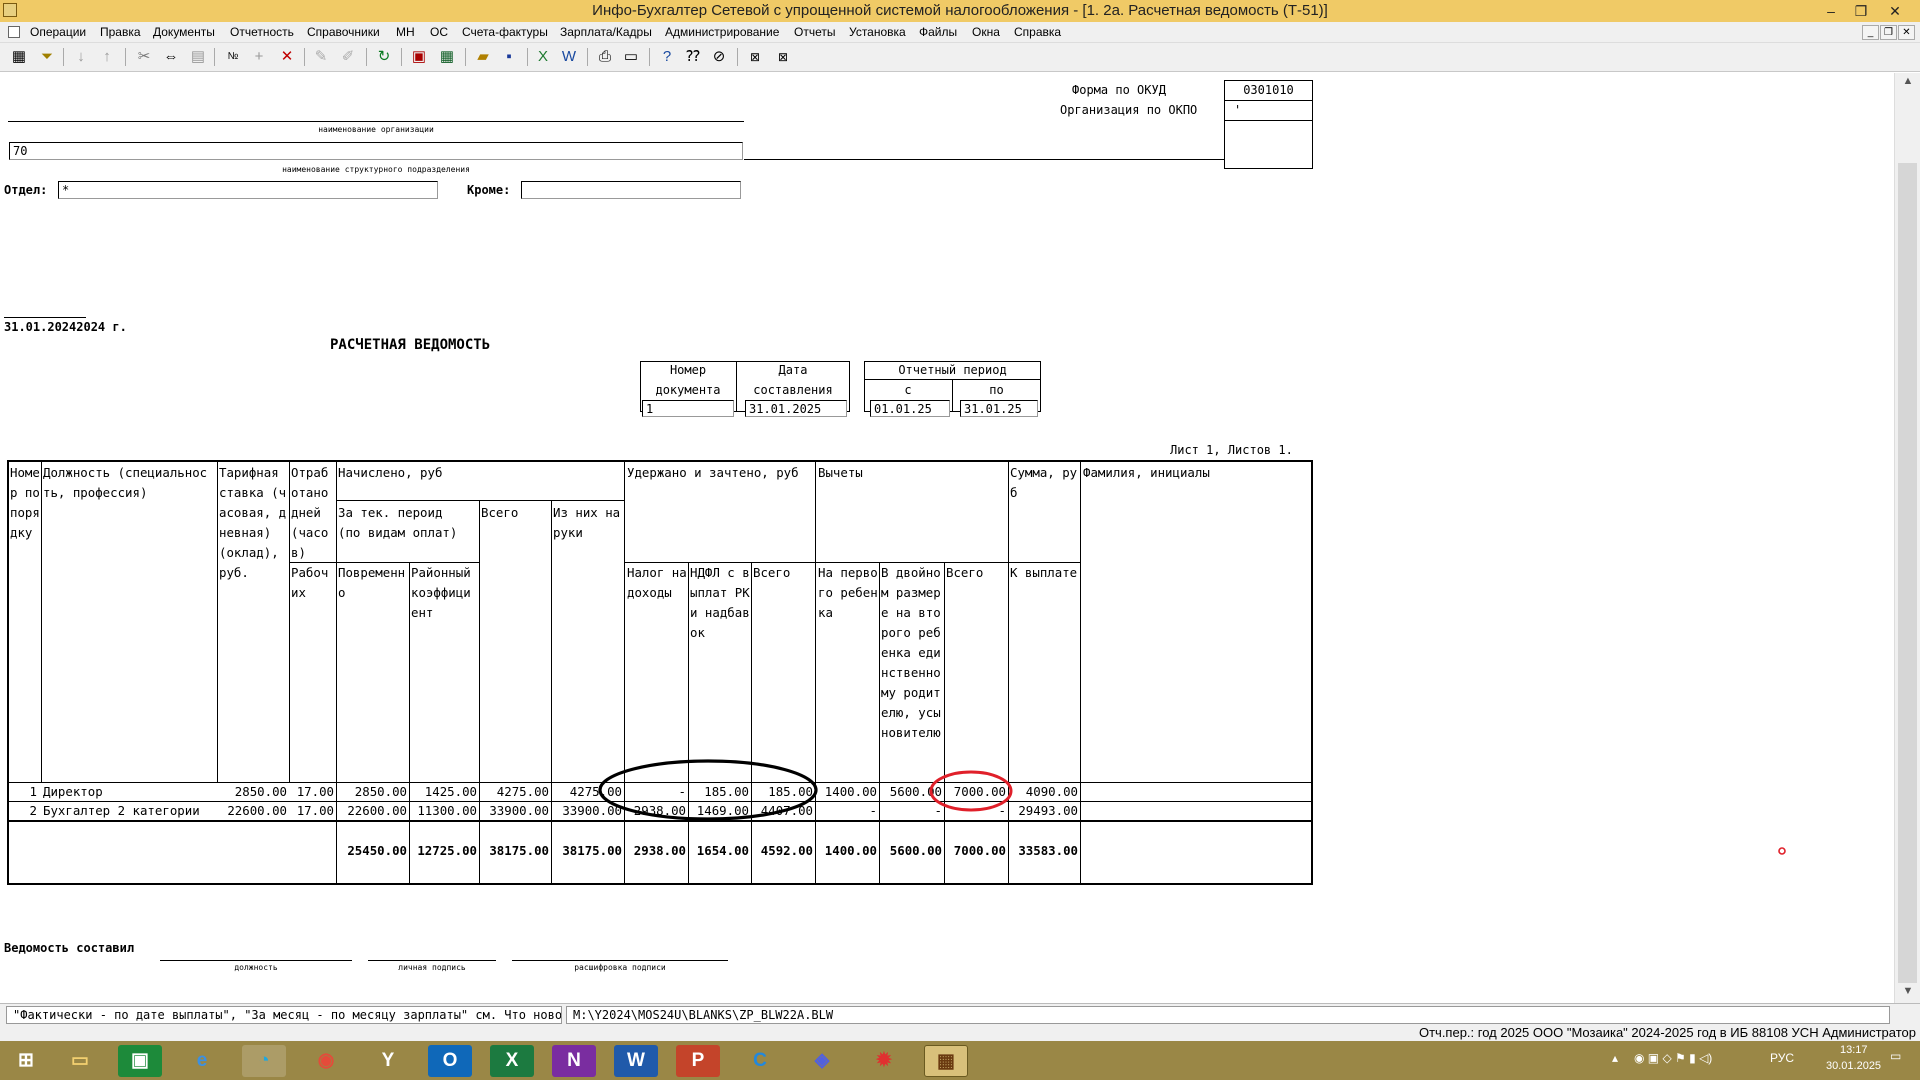 This screenshot has width=1920, height=1080. What do you see at coordinates (140, 1061) in the screenshot?
I see `store-icon: ▣` at bounding box center [140, 1061].